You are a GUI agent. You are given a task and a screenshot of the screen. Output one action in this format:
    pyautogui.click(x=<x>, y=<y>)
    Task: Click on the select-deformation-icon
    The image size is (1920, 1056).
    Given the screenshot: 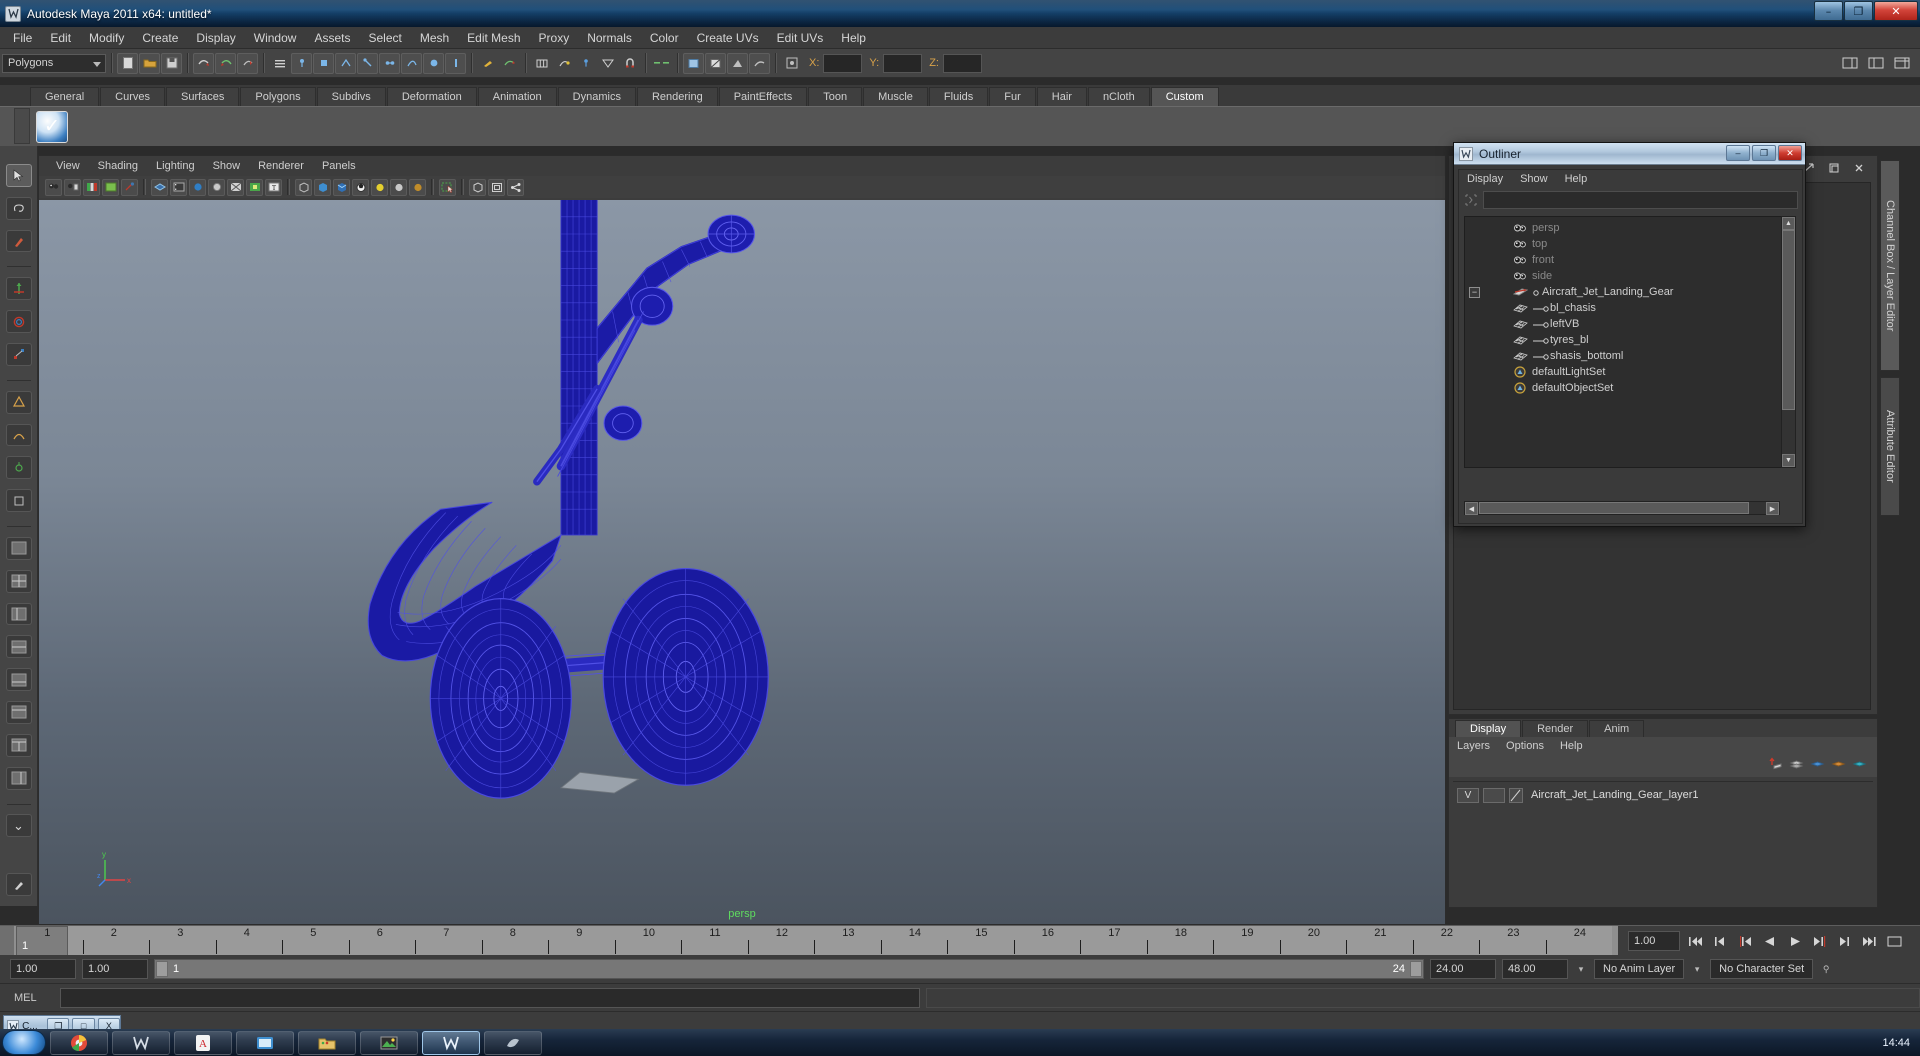 What is the action you would take?
    pyautogui.click(x=455, y=63)
    